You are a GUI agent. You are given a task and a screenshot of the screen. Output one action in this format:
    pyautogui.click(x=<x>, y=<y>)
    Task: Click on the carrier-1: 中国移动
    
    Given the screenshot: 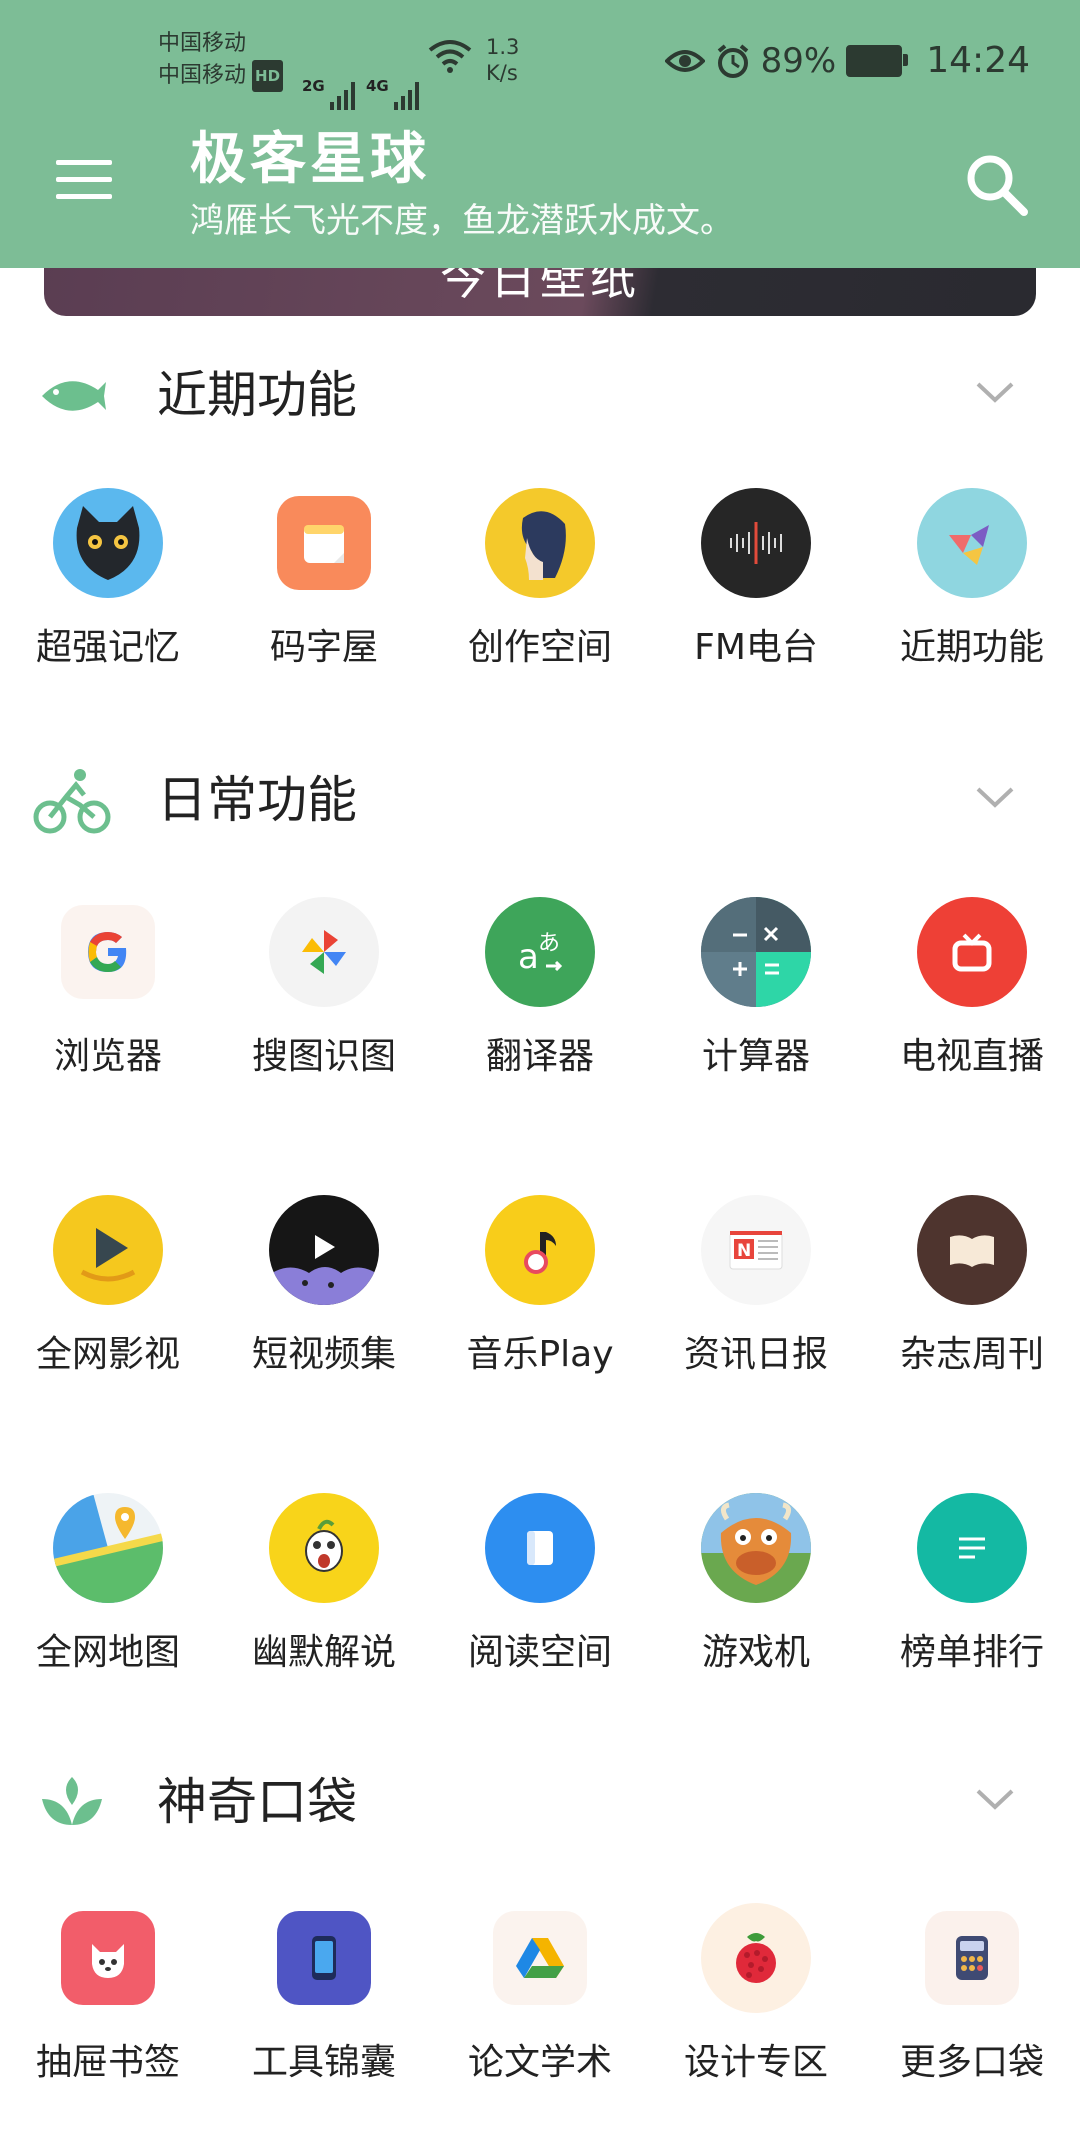 What is the action you would take?
    pyautogui.click(x=202, y=43)
    